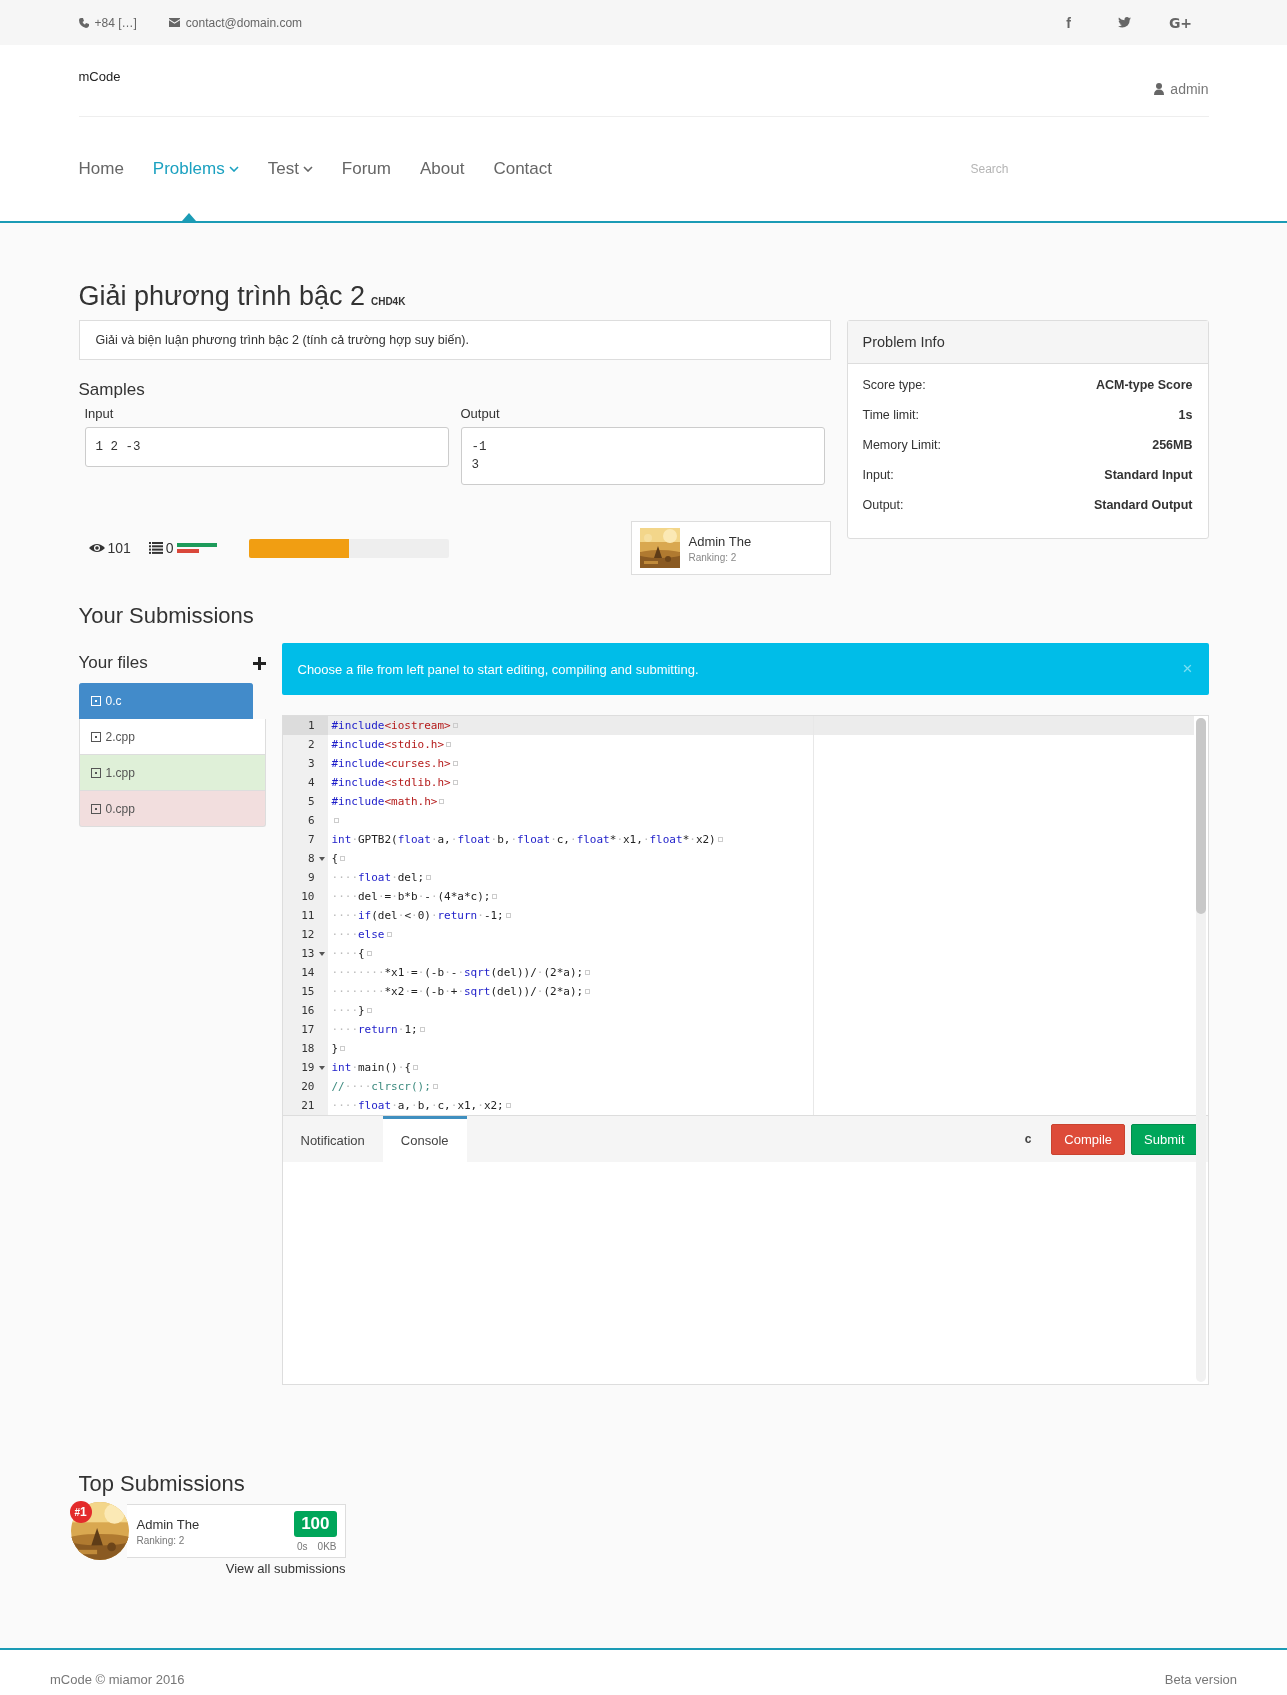  Describe the element at coordinates (327, 1546) in the screenshot. I see `memory-usage: 0KB` at that location.